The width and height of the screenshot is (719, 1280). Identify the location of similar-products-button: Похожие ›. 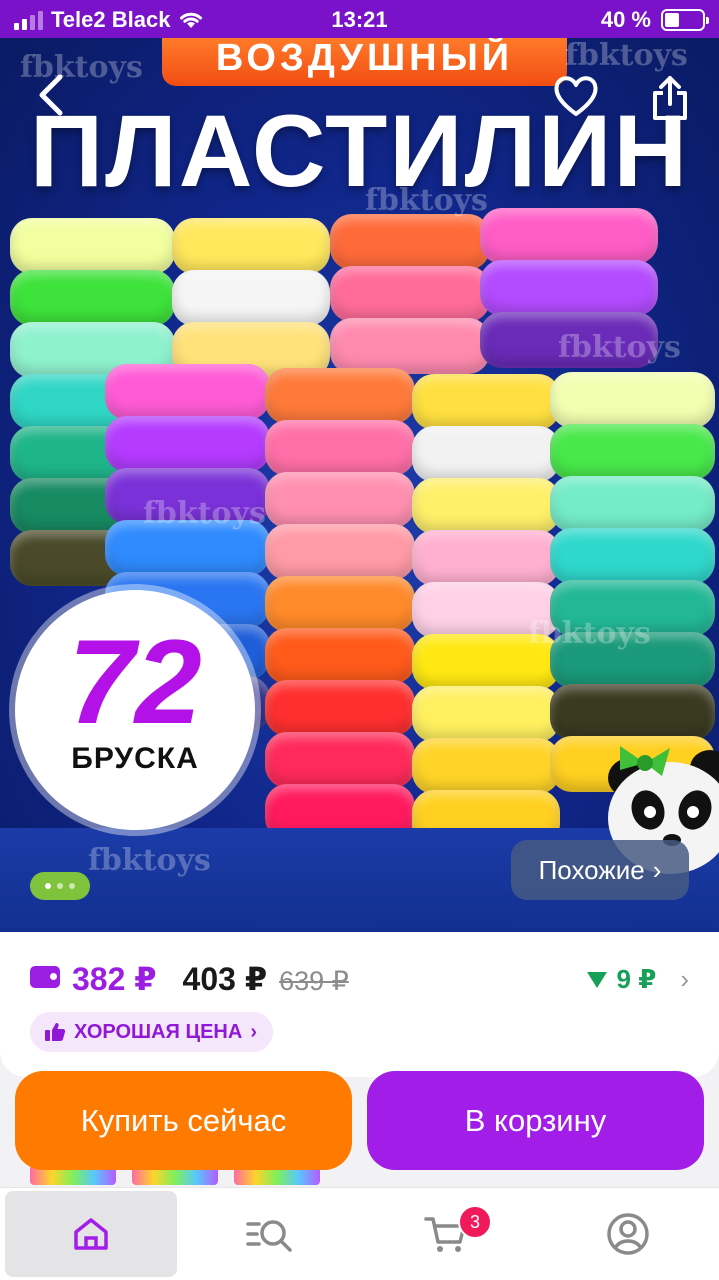
(600, 870).